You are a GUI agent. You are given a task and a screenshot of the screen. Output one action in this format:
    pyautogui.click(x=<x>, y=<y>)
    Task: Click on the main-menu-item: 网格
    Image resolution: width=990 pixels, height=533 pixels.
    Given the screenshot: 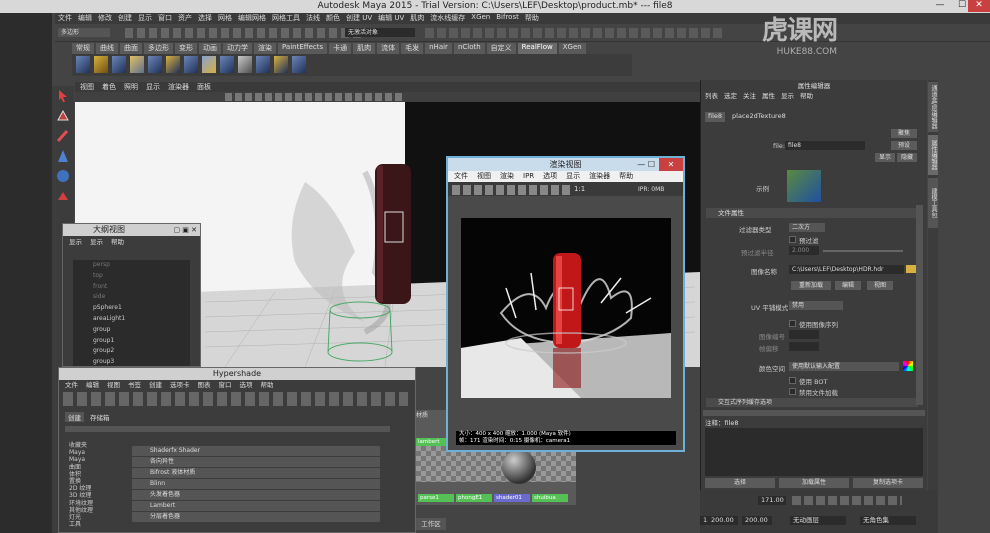 What is the action you would take?
    pyautogui.click(x=225, y=18)
    